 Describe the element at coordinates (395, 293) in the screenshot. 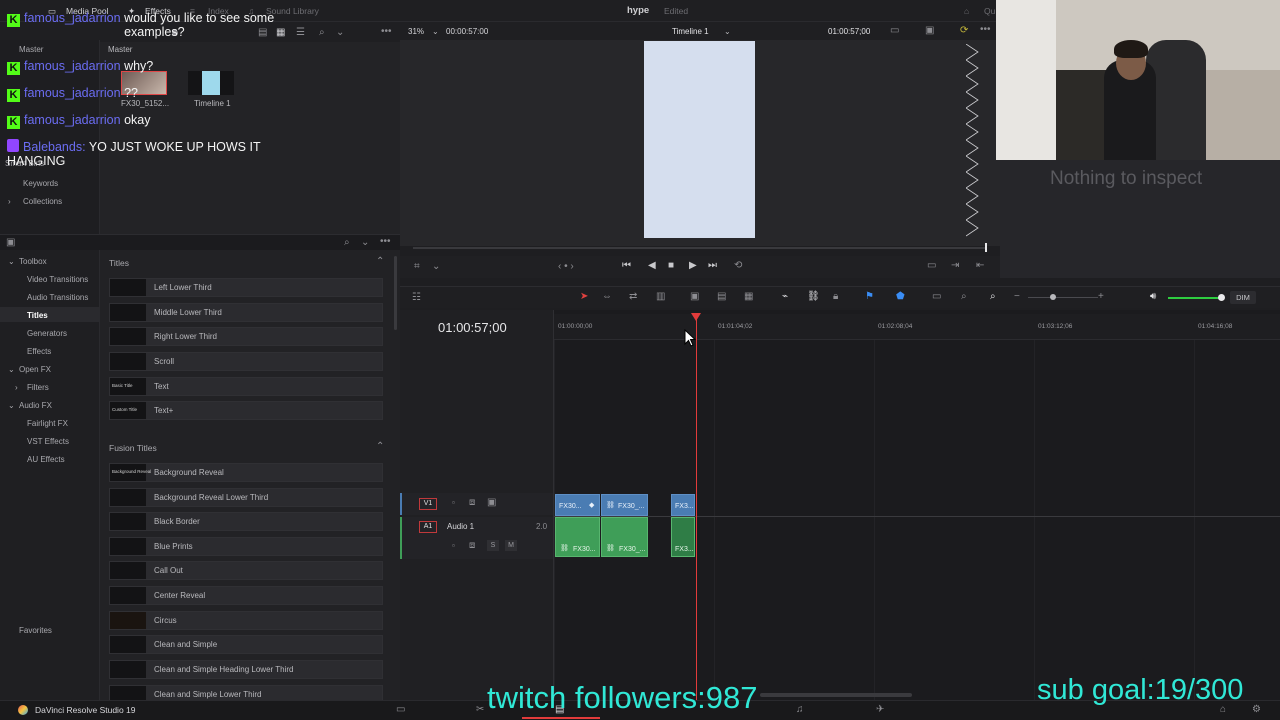

I see `effects-scrollbar` at that location.